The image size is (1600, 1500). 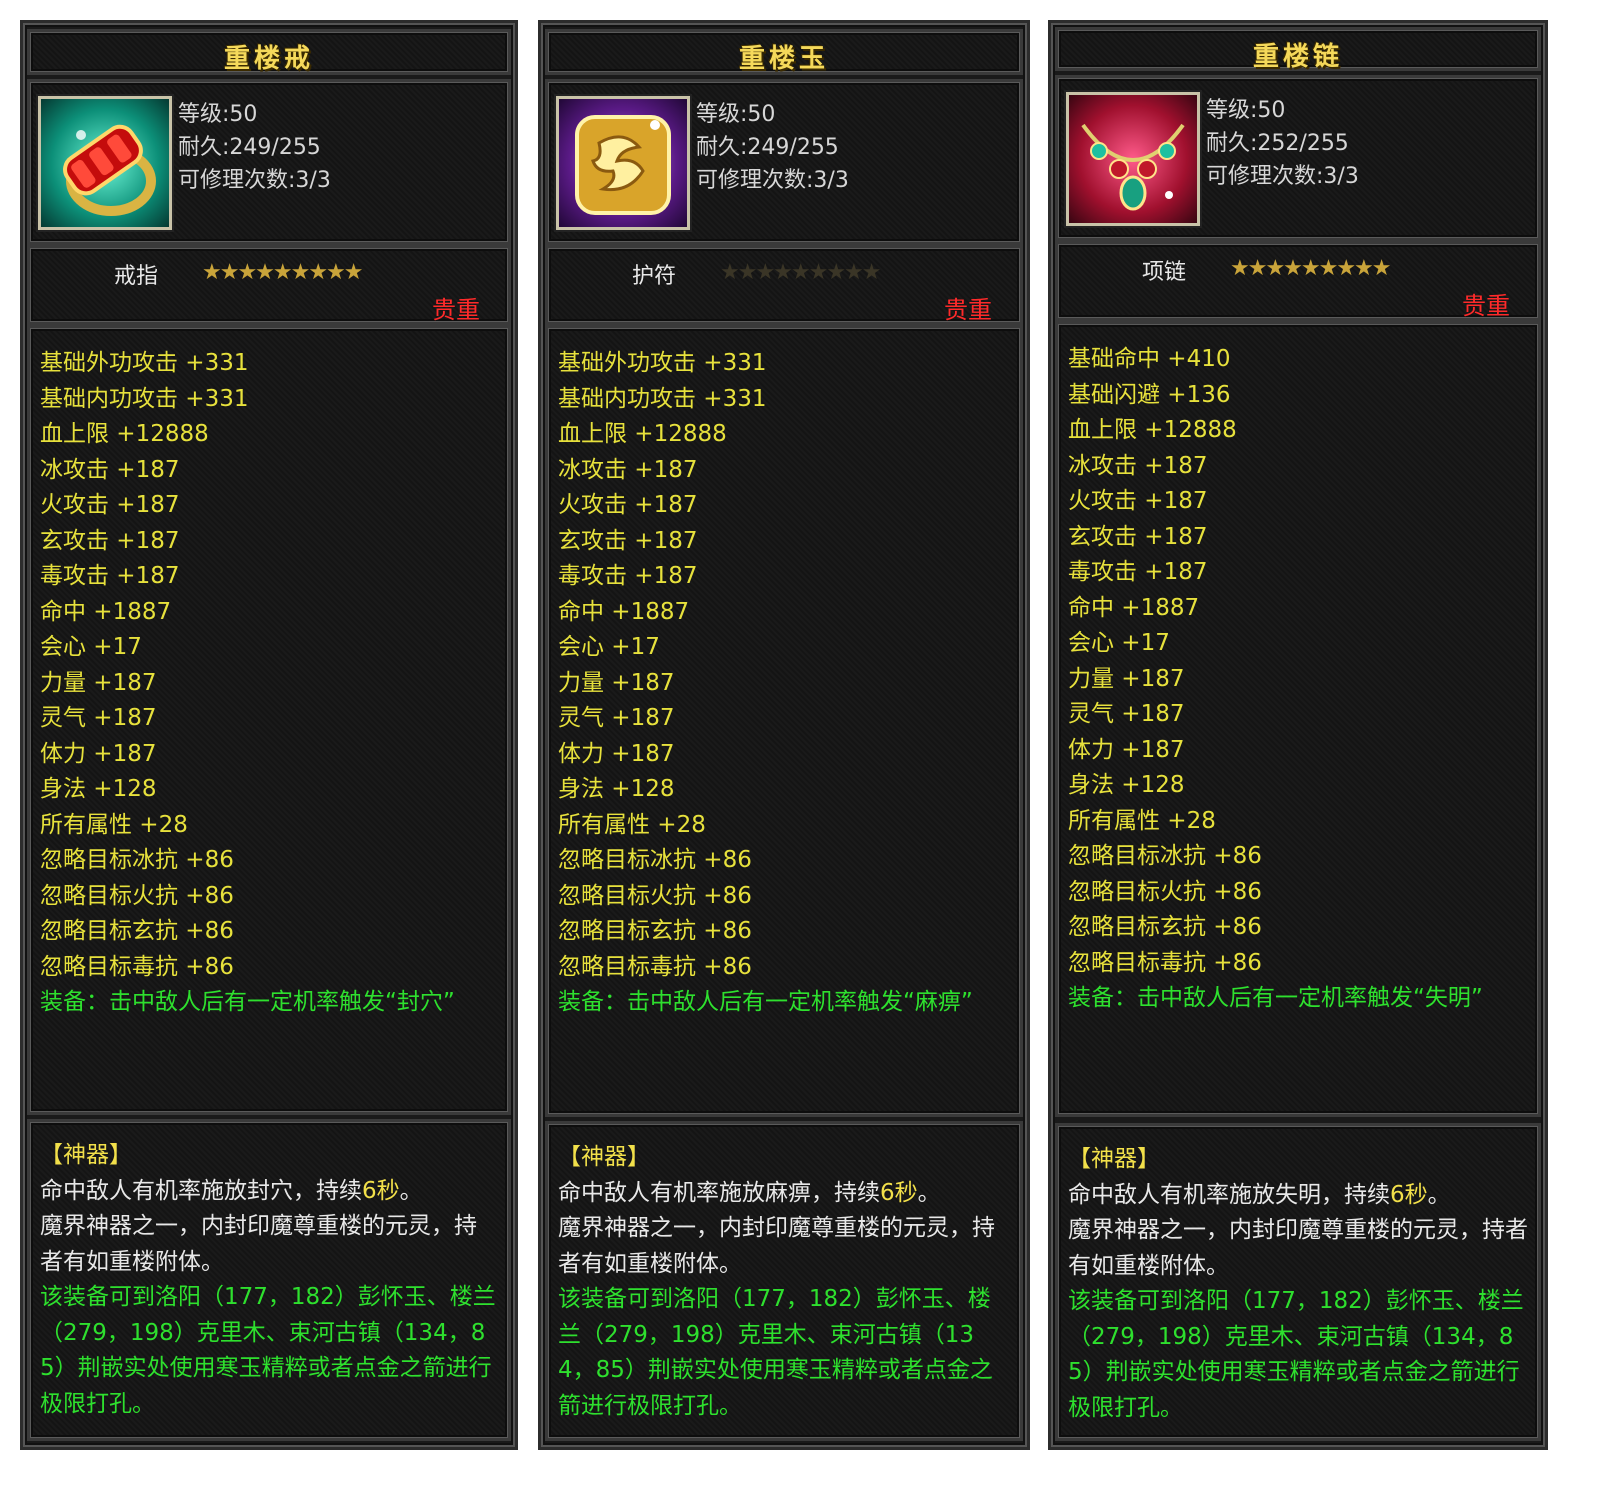 What do you see at coordinates (1133, 159) in the screenshot?
I see `necklace-icon` at bounding box center [1133, 159].